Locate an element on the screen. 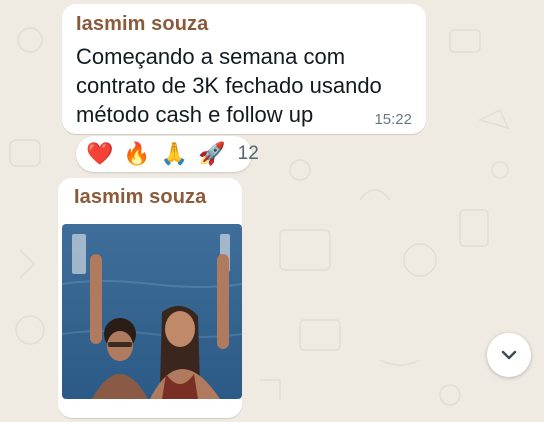 The width and height of the screenshot is (544, 422). message-photo is located at coordinates (152, 311).